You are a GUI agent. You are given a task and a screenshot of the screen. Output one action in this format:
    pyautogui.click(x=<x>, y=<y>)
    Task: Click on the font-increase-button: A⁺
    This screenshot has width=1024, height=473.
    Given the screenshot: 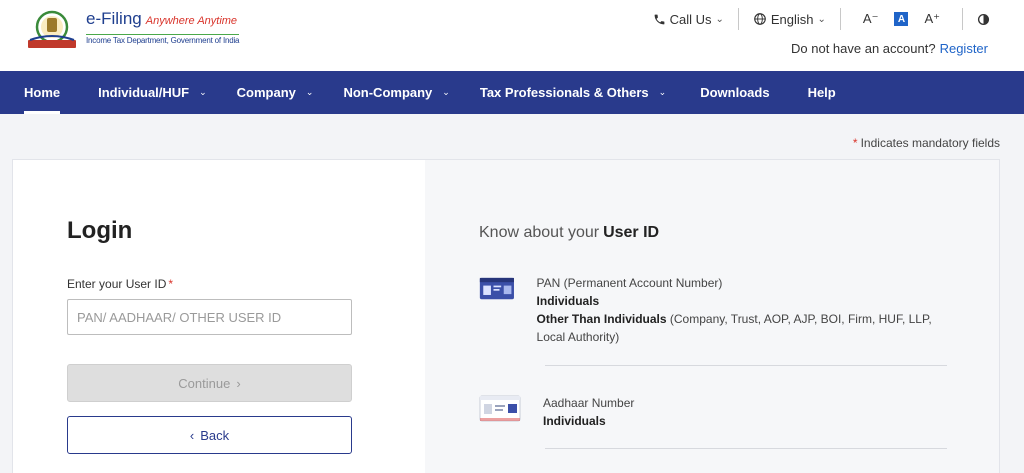 What is the action you would take?
    pyautogui.click(x=932, y=19)
    